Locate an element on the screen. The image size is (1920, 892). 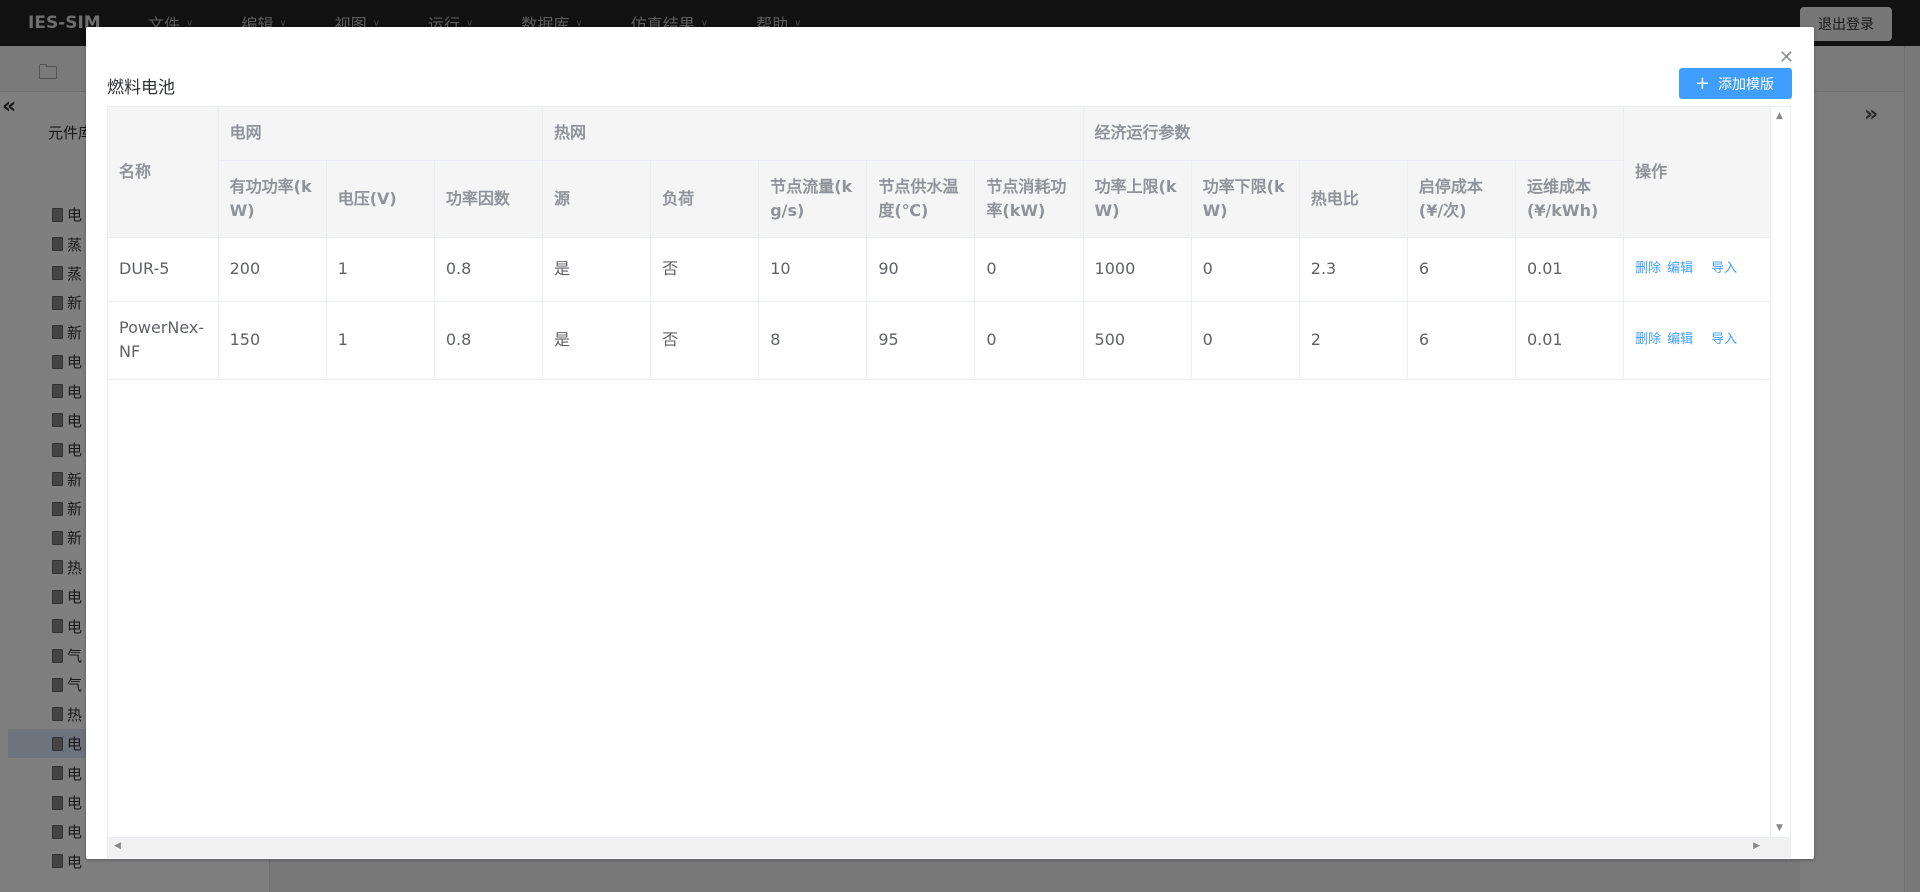
scroll-right-icon: ▶ is located at coordinates (1756, 846).